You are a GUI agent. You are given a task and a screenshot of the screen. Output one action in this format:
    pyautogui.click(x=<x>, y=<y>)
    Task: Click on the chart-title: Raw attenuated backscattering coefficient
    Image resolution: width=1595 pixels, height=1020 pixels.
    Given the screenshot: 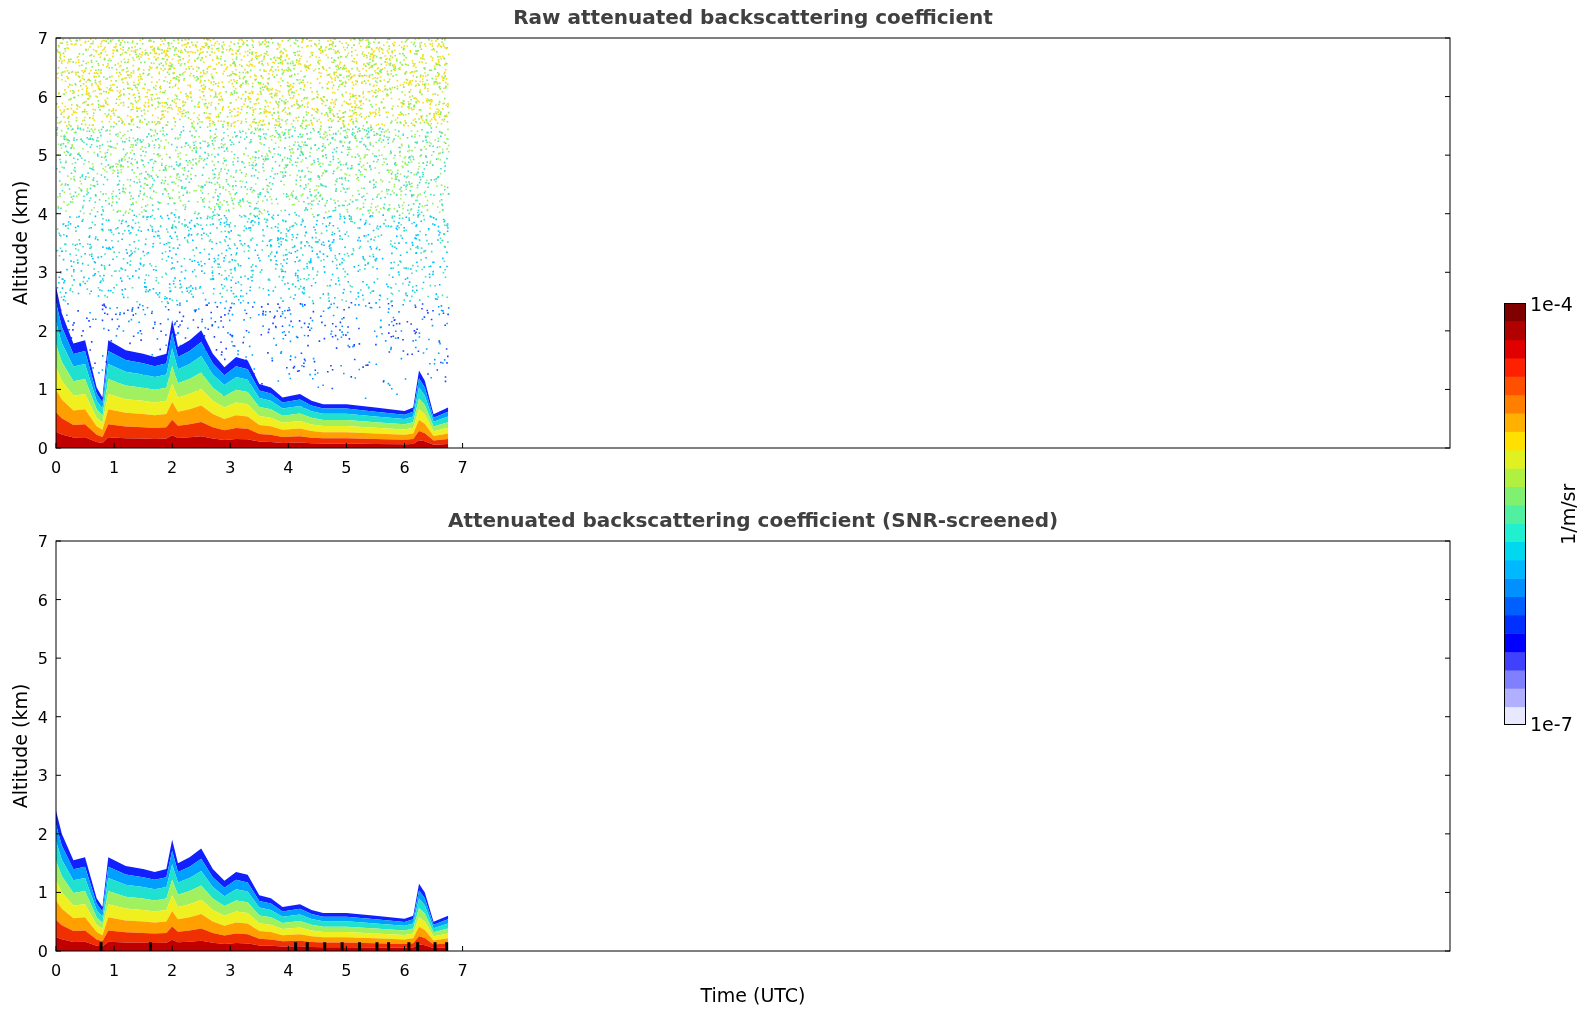 What is the action you would take?
    pyautogui.click(x=753, y=17)
    